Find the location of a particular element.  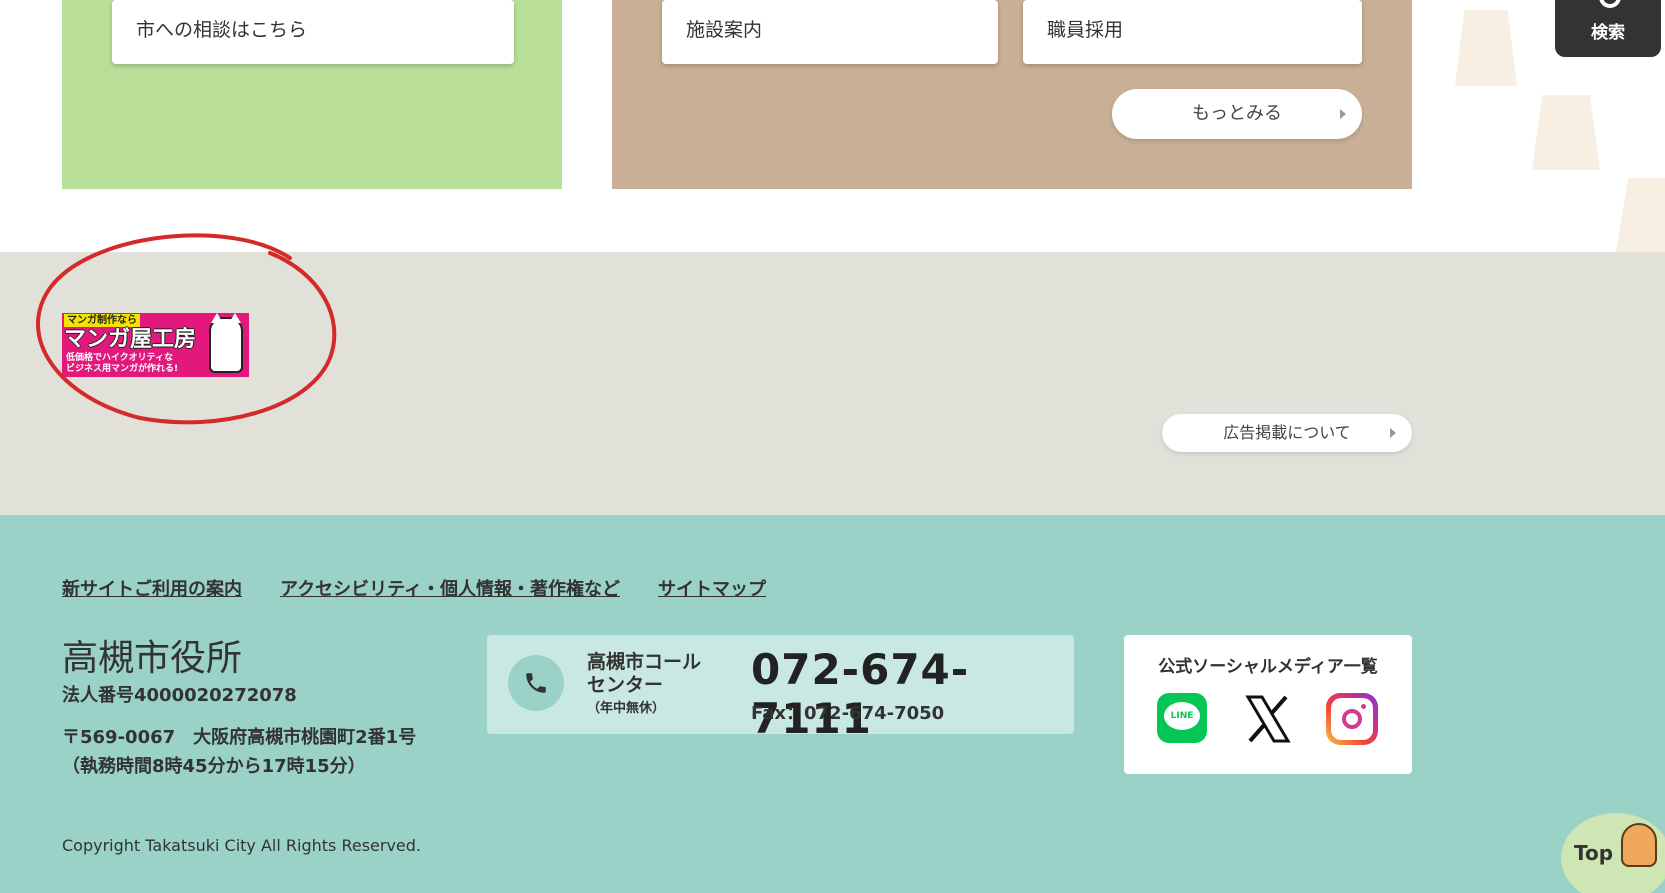

instagram-dot is located at coordinates (1363, 706).